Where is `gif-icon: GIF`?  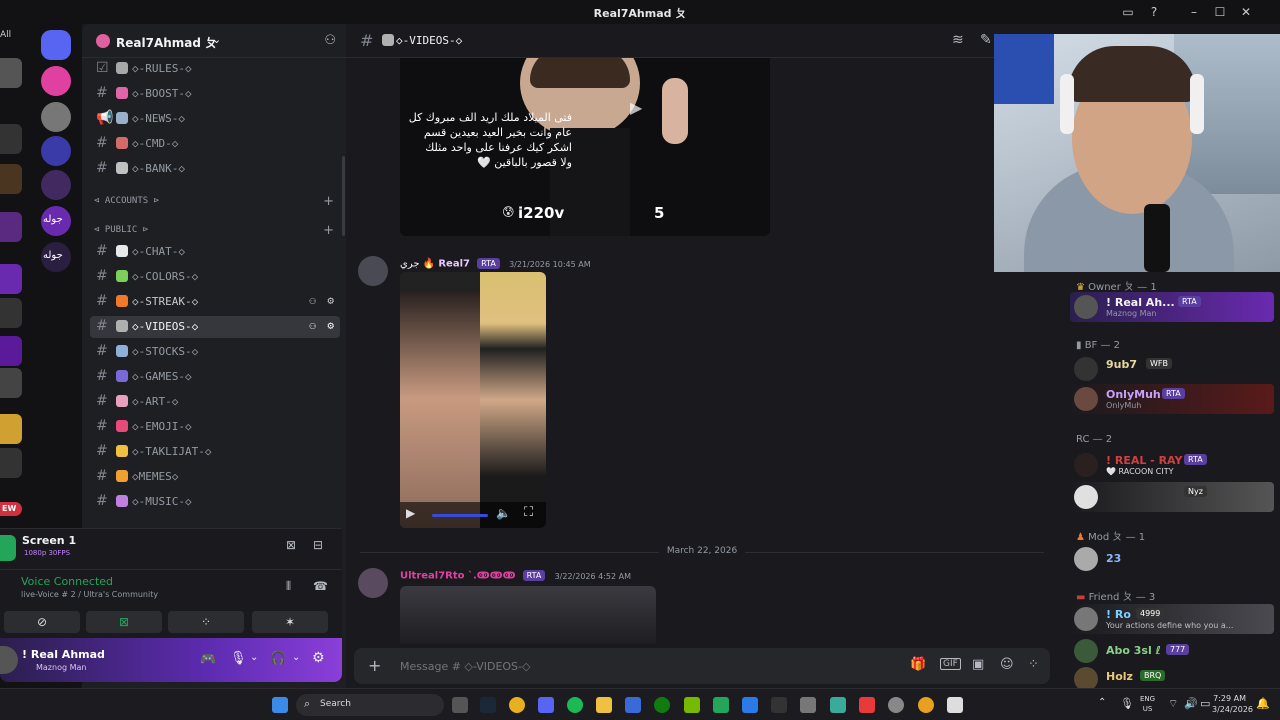 gif-icon: GIF is located at coordinates (950, 664).